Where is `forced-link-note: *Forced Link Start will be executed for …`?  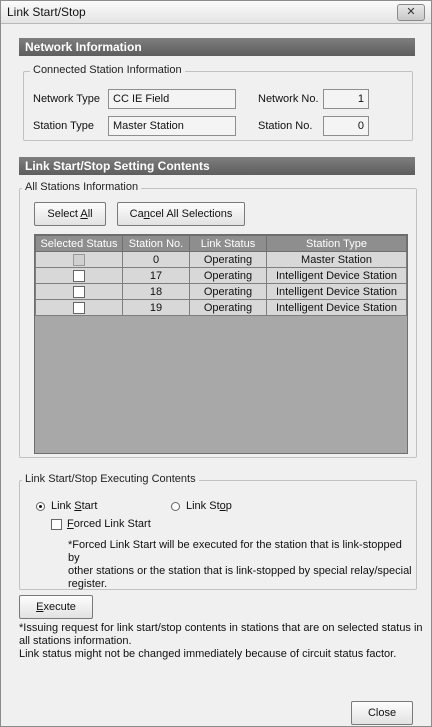
forced-link-note: *Forced Link Start will be executed for … is located at coordinates (240, 564).